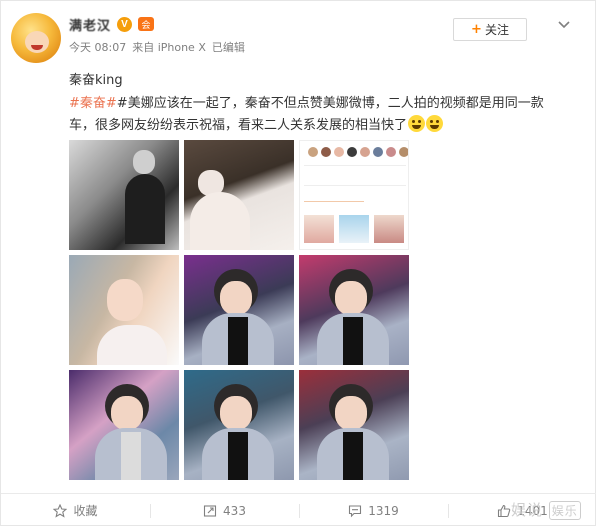 This screenshot has height=526, width=596. I want to click on follow-button: + 关注, so click(490, 29).